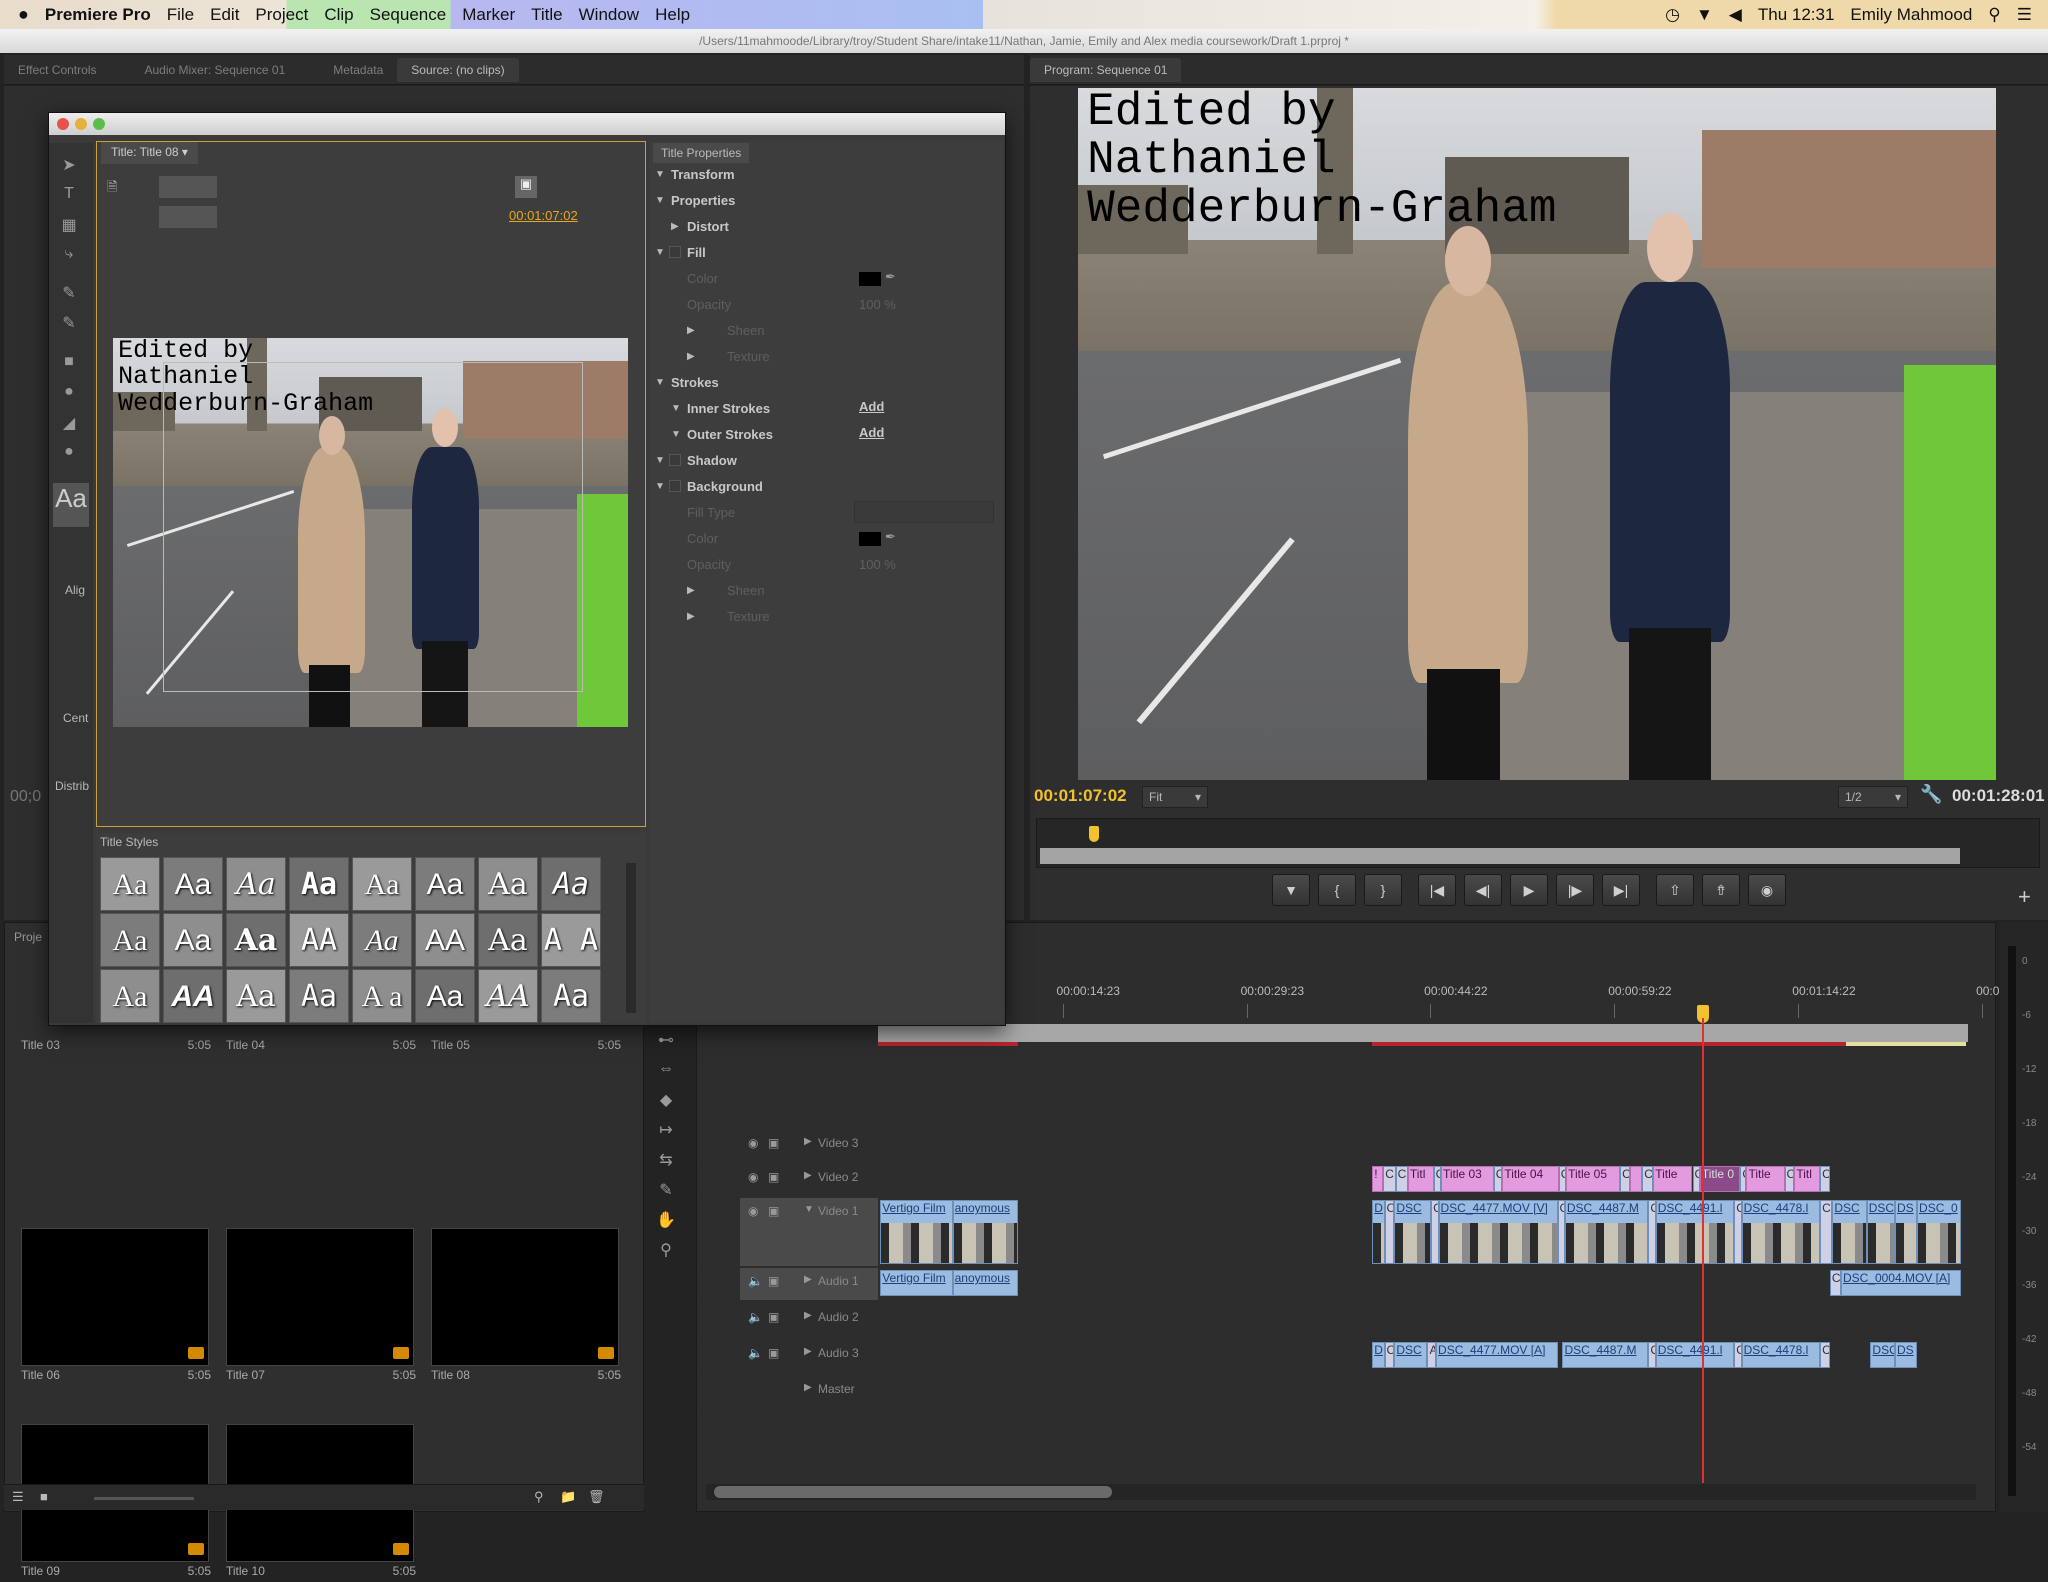  Describe the element at coordinates (1675, 890) in the screenshot. I see `button-lift: ⇧` at that location.